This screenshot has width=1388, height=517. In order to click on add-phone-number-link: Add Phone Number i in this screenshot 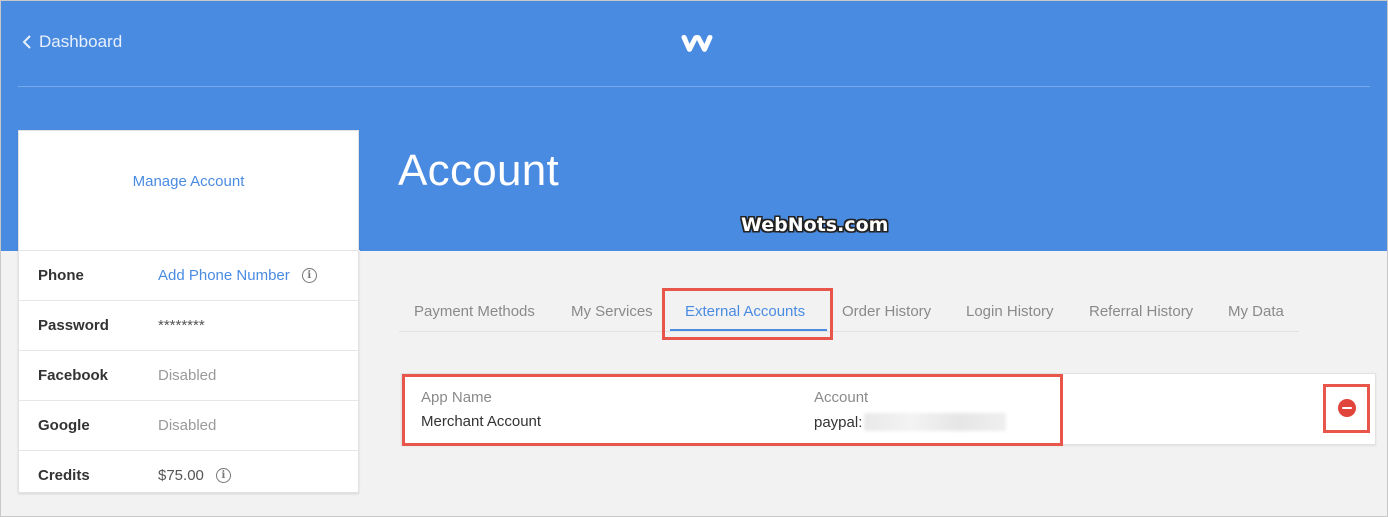, I will do `click(237, 275)`.